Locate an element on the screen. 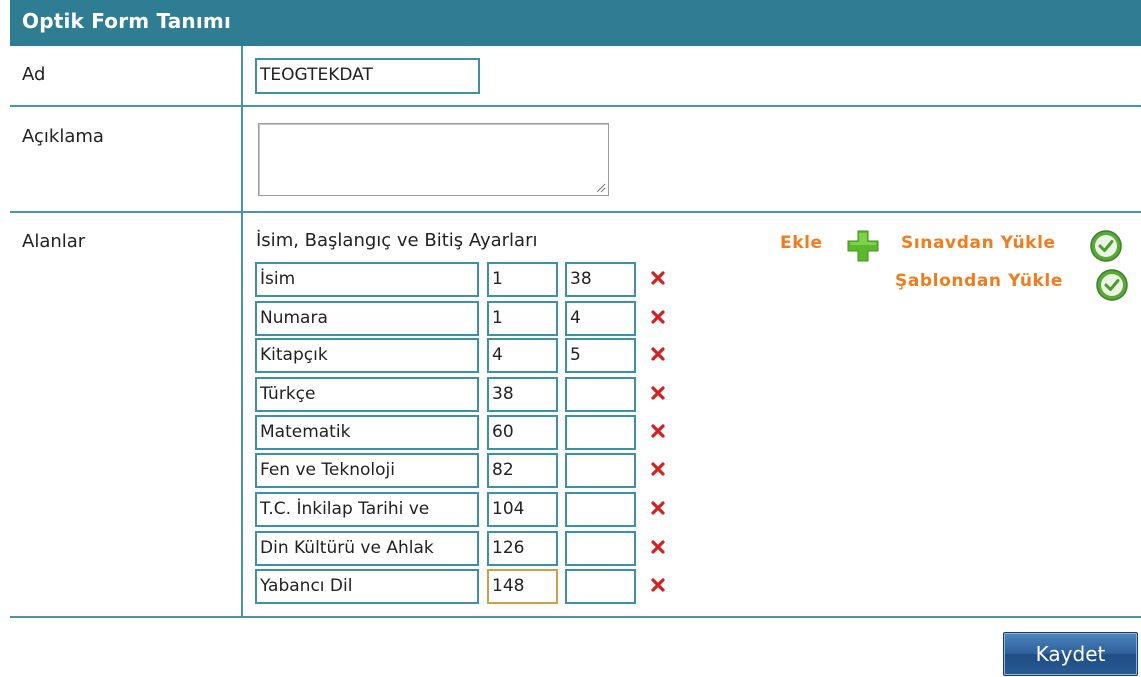  field-start-input: 104 is located at coordinates (522, 509).